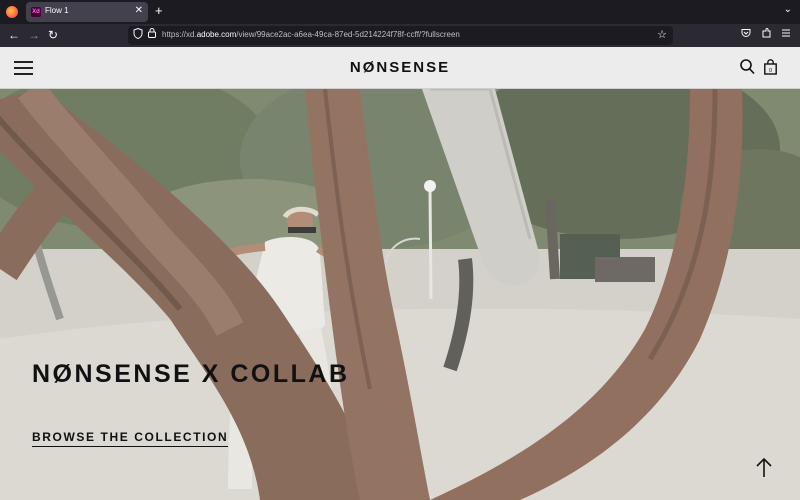 This screenshot has width=800, height=500. Describe the element at coordinates (87, 12) in the screenshot. I see `browser-tab: Xd Flow 1 ✕` at that location.